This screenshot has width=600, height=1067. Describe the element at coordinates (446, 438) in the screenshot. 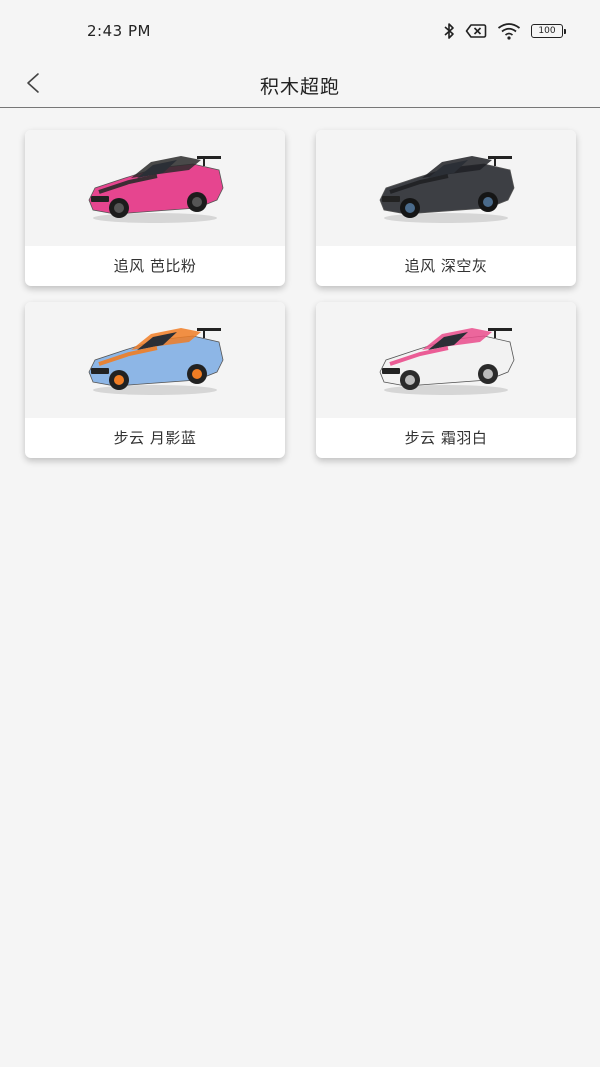

I see `car-label: 步云 霜羽白` at that location.